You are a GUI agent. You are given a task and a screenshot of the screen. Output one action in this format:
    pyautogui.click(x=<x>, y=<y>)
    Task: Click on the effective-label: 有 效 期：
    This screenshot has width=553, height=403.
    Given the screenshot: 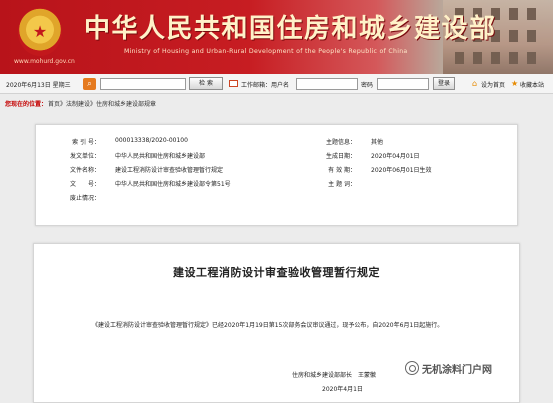 What is the action you would take?
    pyautogui.click(x=342, y=170)
    